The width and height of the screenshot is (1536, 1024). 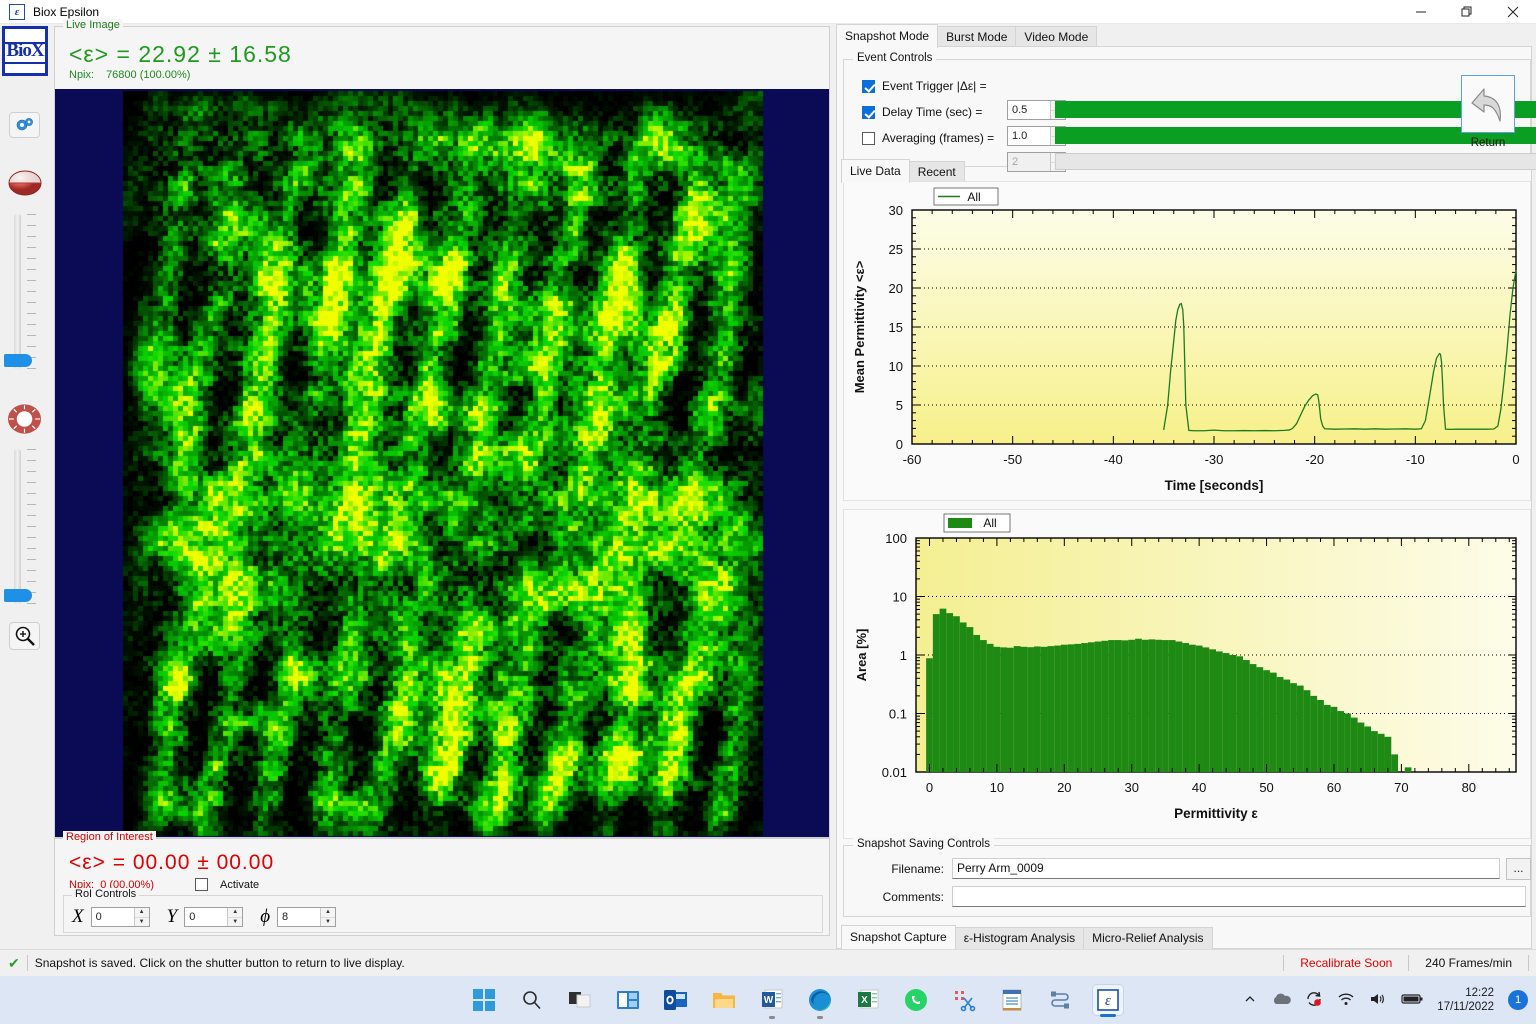 I want to click on roi-y-value: 0, so click(x=206, y=917).